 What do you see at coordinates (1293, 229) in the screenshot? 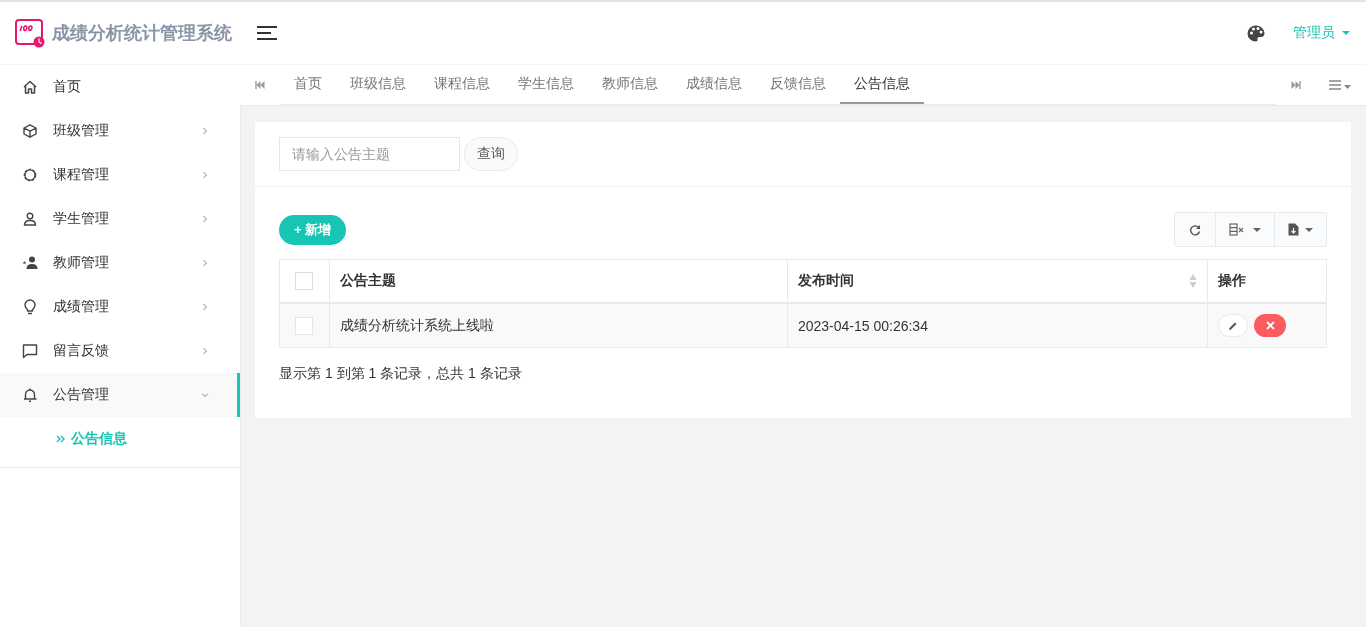
I see `file-download-icon` at bounding box center [1293, 229].